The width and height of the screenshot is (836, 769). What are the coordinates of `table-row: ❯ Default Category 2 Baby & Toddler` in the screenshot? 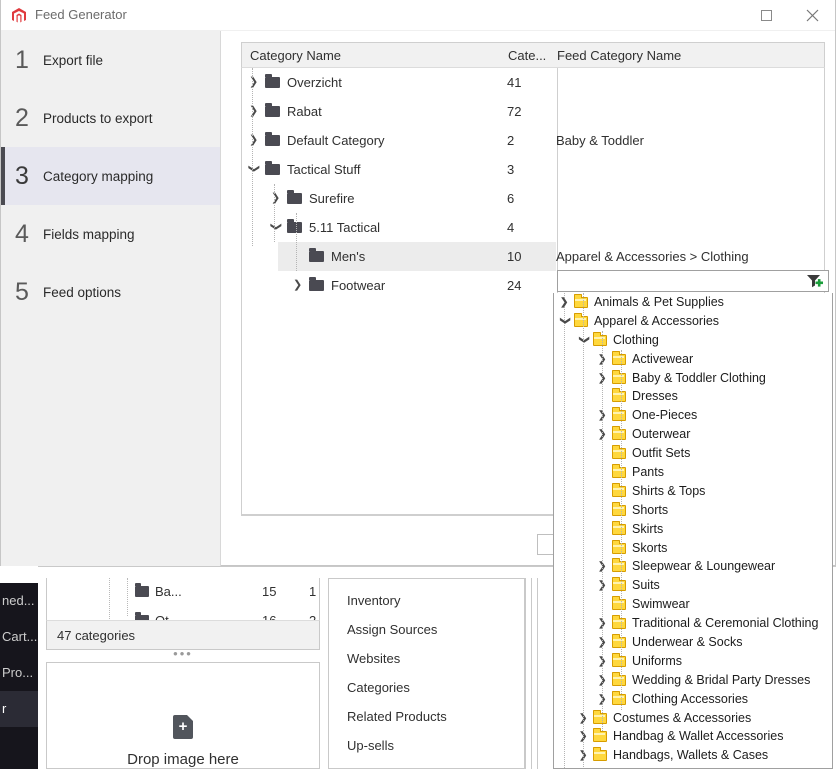 It's located at (533, 140).